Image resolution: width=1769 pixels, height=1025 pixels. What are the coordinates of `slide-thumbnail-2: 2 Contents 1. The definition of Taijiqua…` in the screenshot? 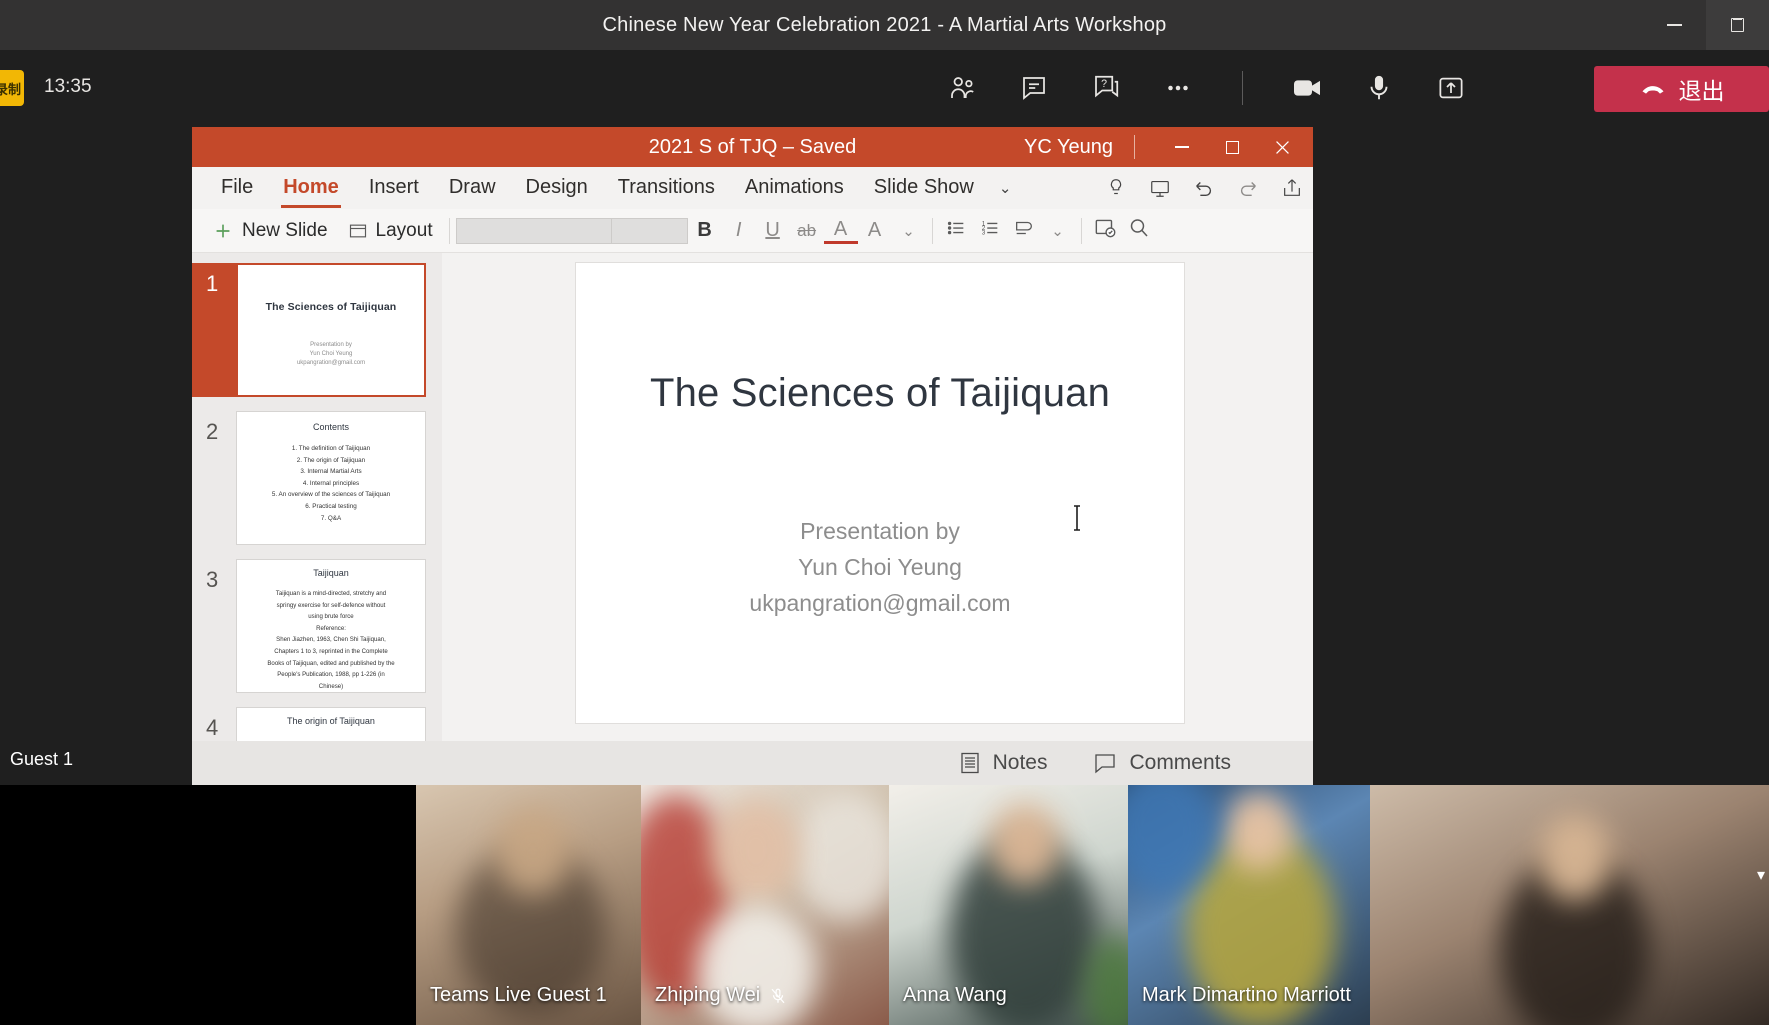 It's located at (317, 478).